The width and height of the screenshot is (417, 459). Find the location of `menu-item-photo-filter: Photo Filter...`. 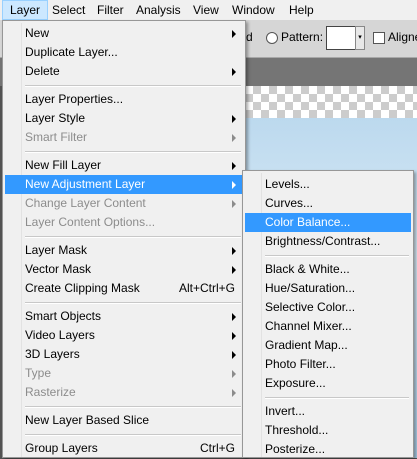

menu-item-photo-filter: Photo Filter... is located at coordinates (328, 364).